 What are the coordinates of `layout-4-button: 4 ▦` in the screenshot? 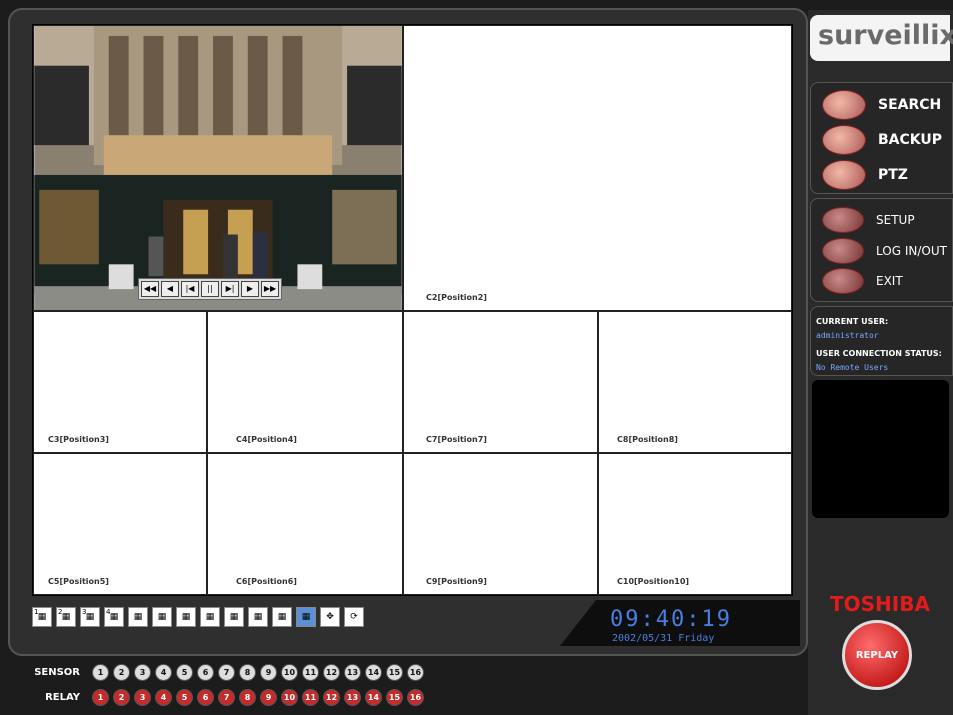 It's located at (114, 617).